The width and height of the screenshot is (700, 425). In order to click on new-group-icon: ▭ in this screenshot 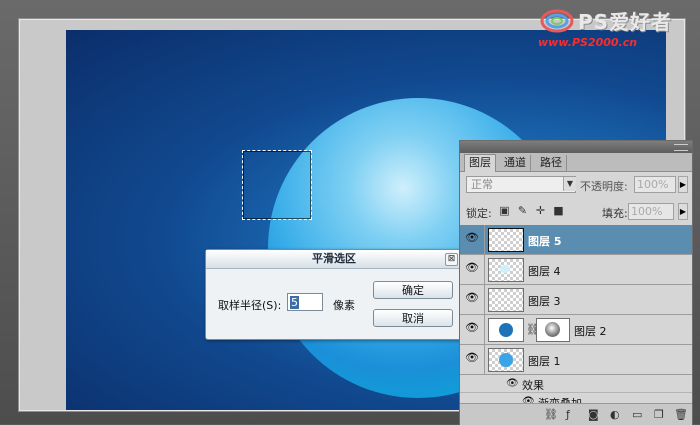, I will do `click(637, 414)`.